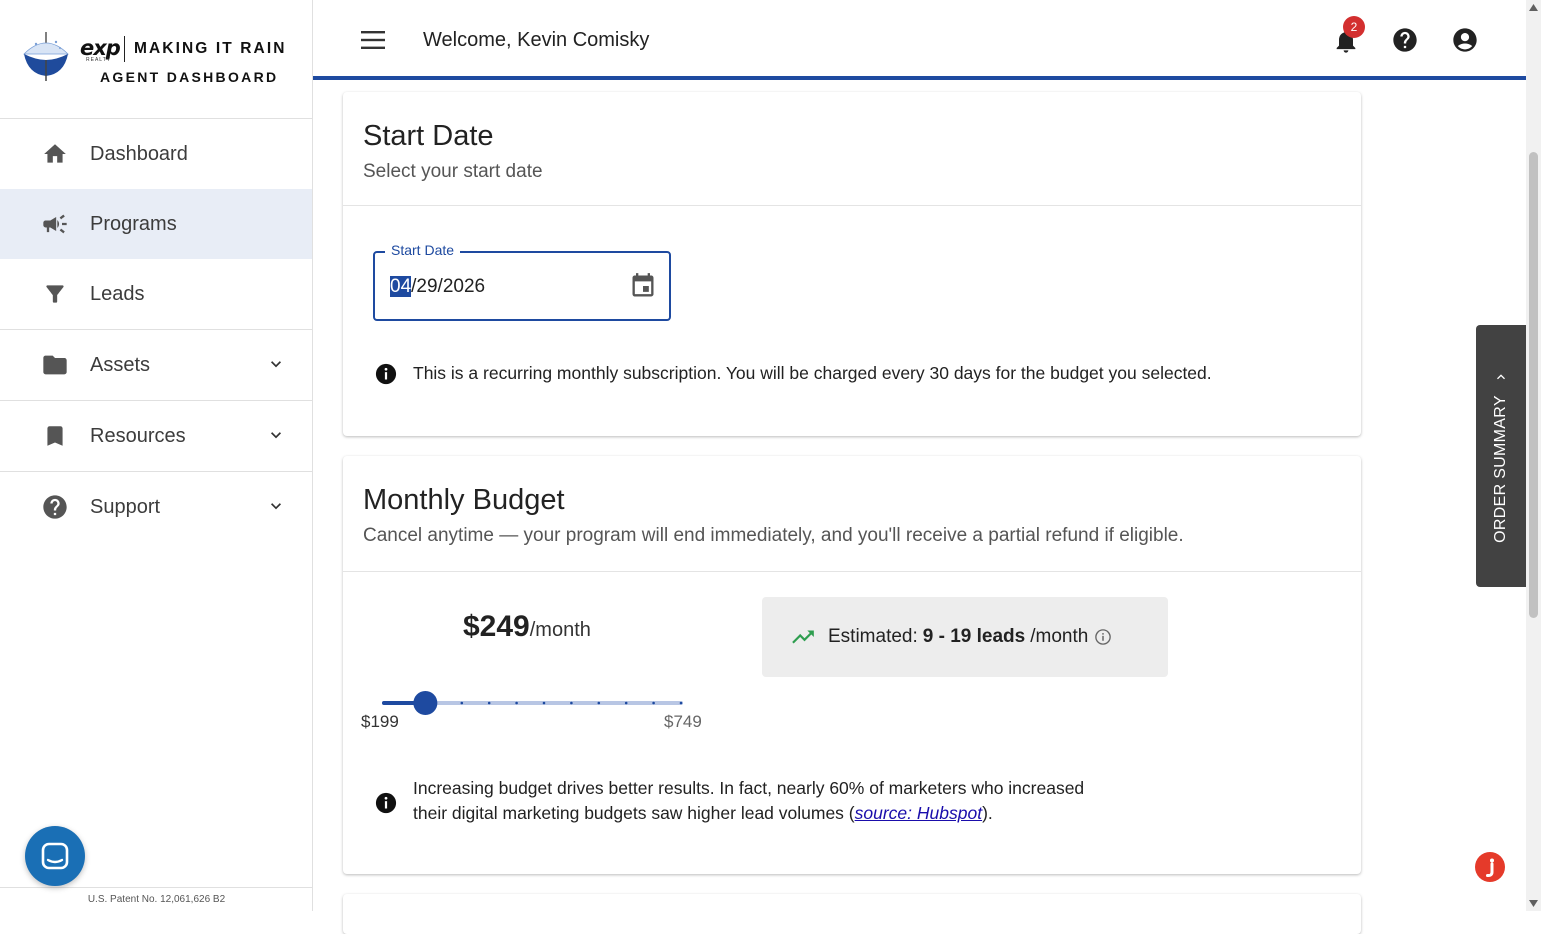 The width and height of the screenshot is (1541, 934). I want to click on start-date-month-segment: 04, so click(401, 286).